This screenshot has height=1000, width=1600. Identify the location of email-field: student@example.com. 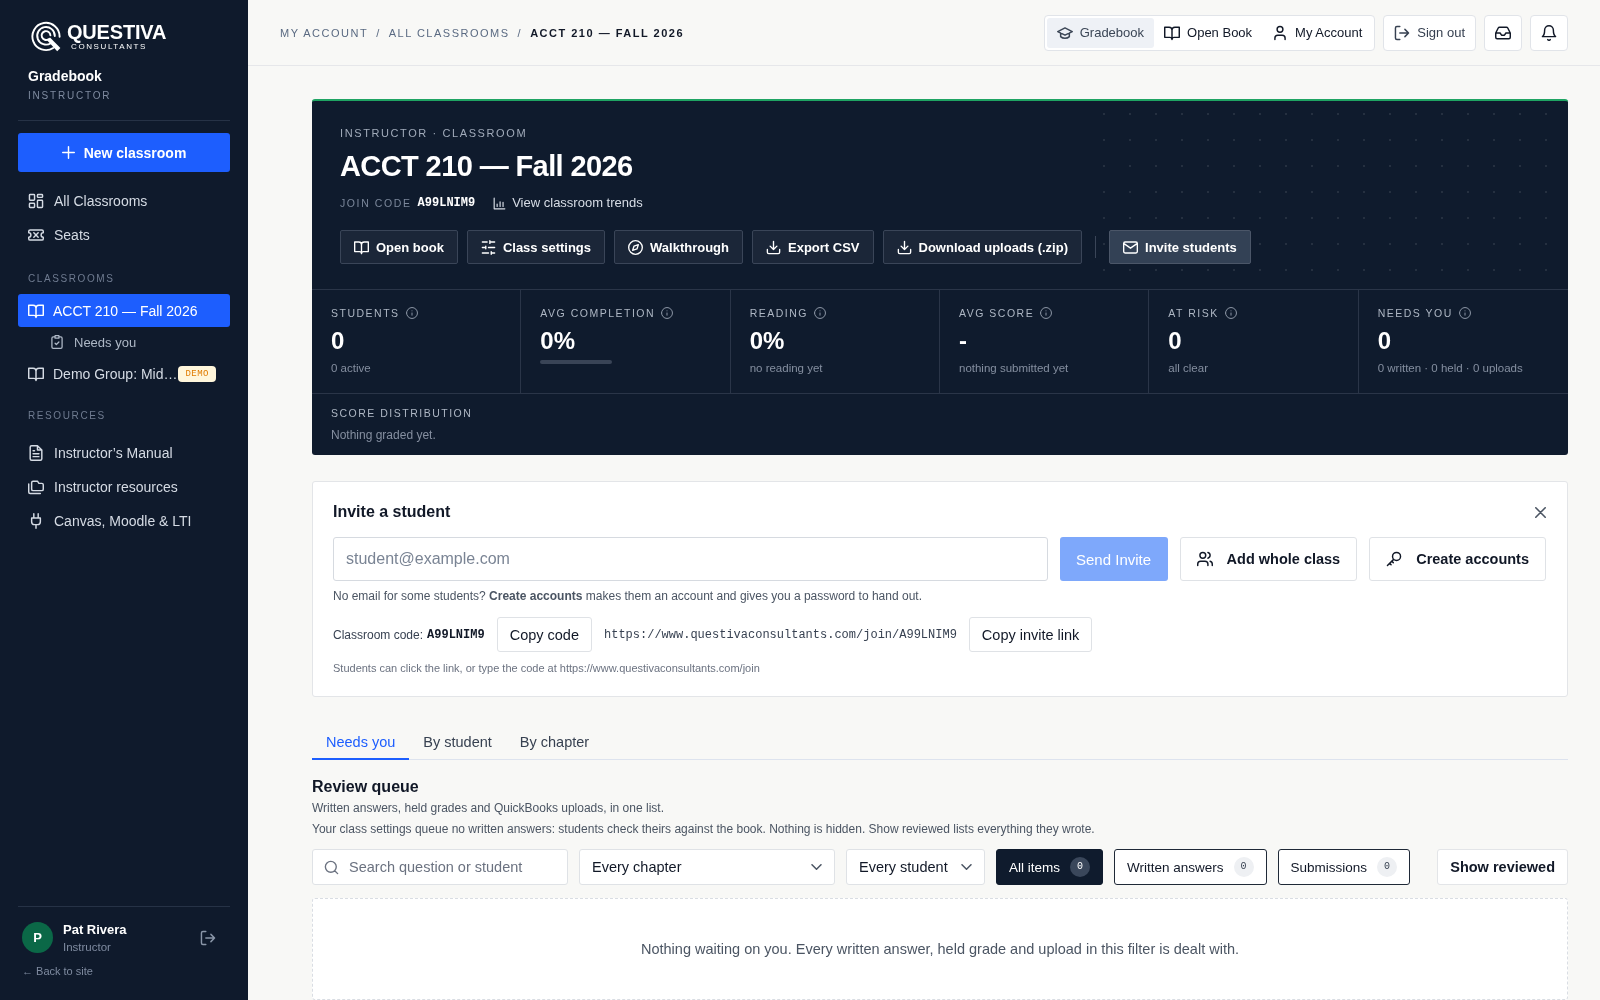
(690, 559).